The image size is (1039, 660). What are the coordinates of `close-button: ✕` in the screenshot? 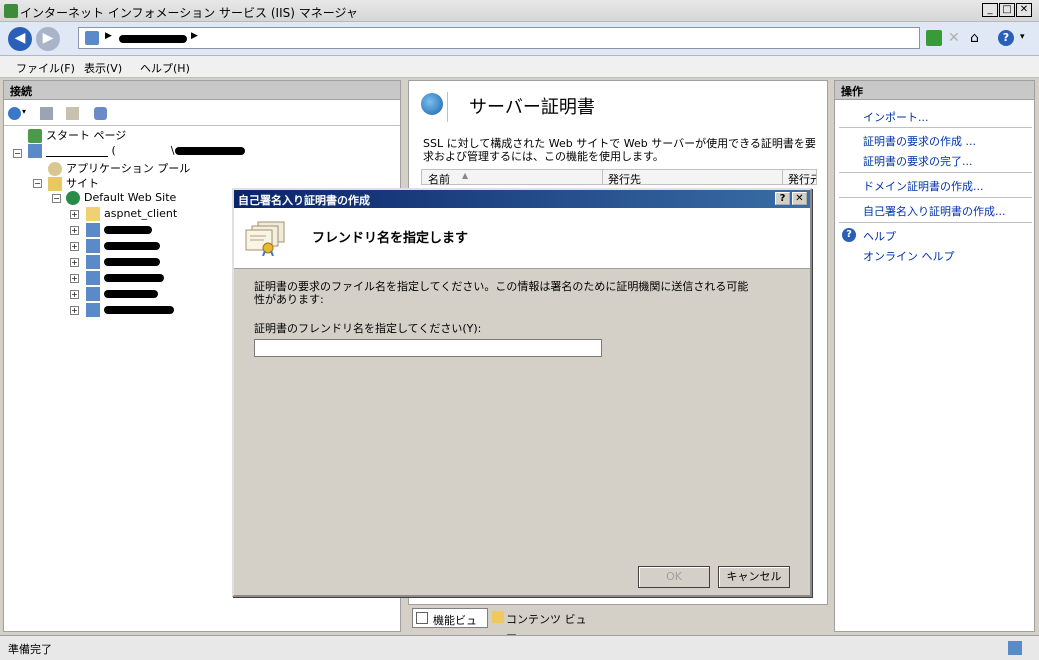 It's located at (1024, 10).